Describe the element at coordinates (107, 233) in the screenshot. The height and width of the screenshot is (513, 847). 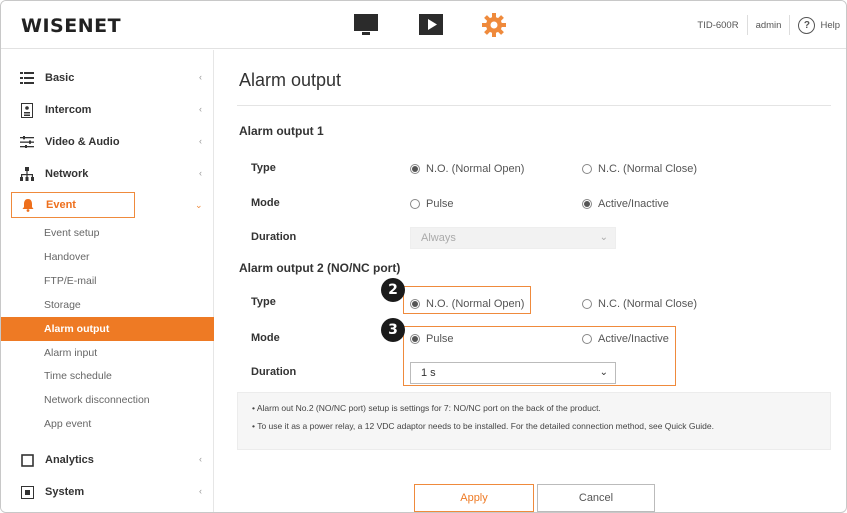
I see `sidebar-subitem-event-setup: Event setup` at that location.